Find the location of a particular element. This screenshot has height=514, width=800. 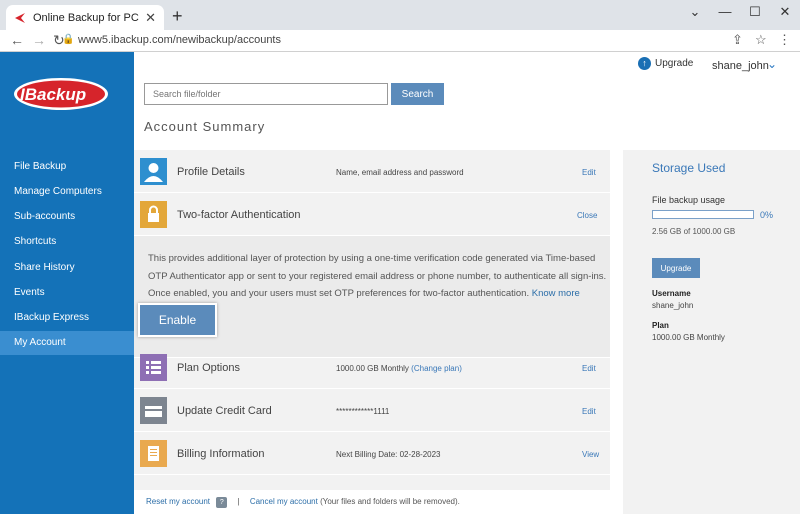

tab-close-icon: ✕ is located at coordinates (150, 18).